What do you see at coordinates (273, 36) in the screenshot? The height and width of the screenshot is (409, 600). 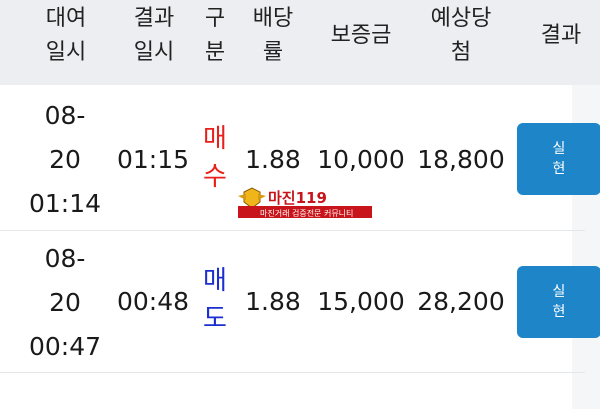 I see `header-odds: 배당 률` at bounding box center [273, 36].